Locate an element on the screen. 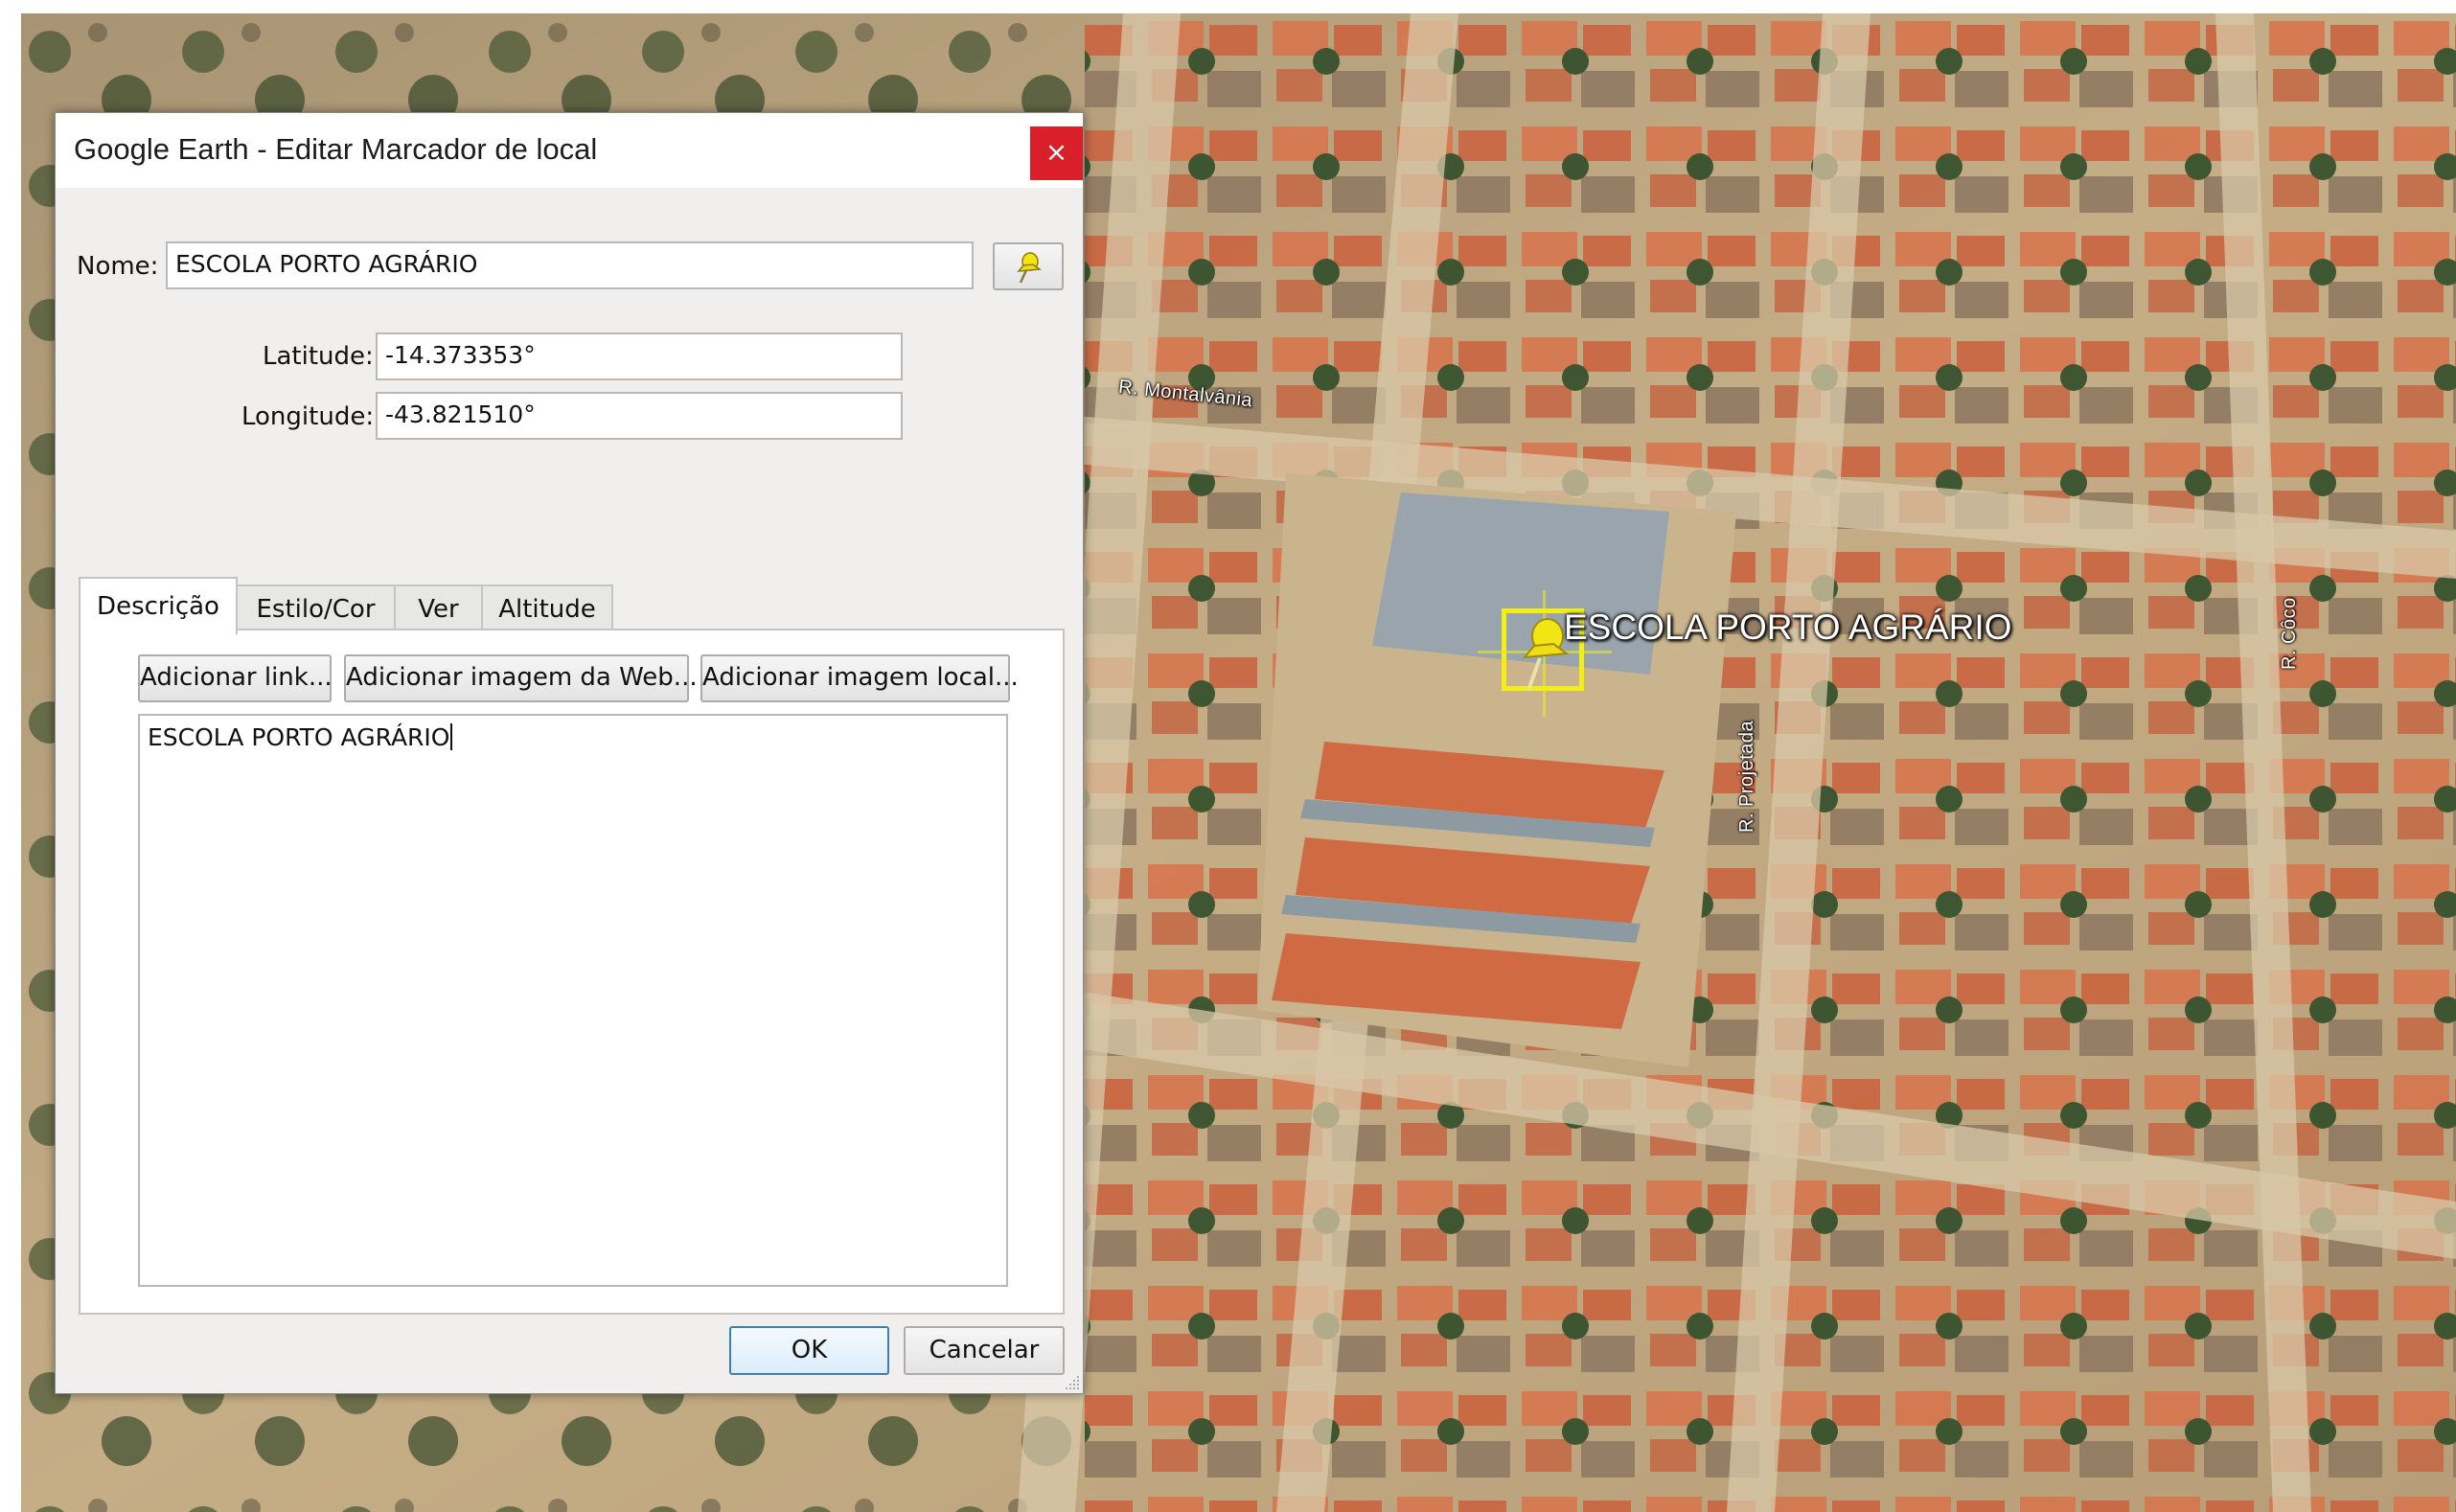  close-icon: × is located at coordinates (1056, 152).